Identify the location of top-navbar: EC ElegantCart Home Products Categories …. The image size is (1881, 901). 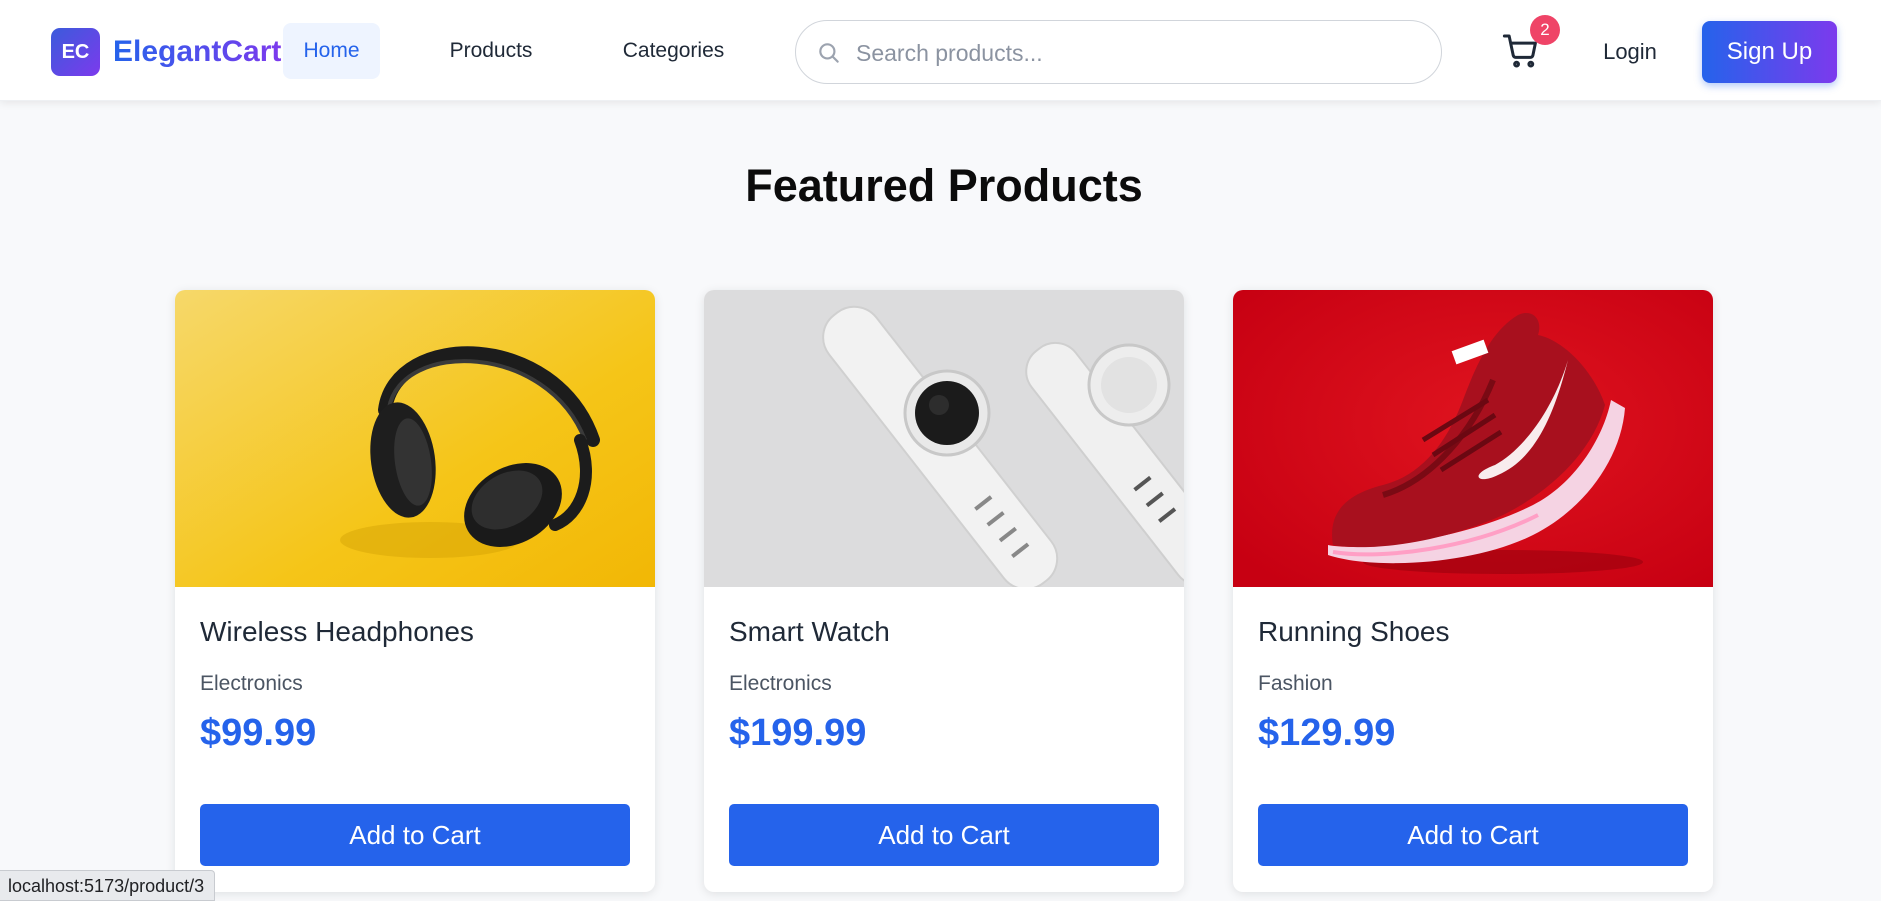
(940, 50).